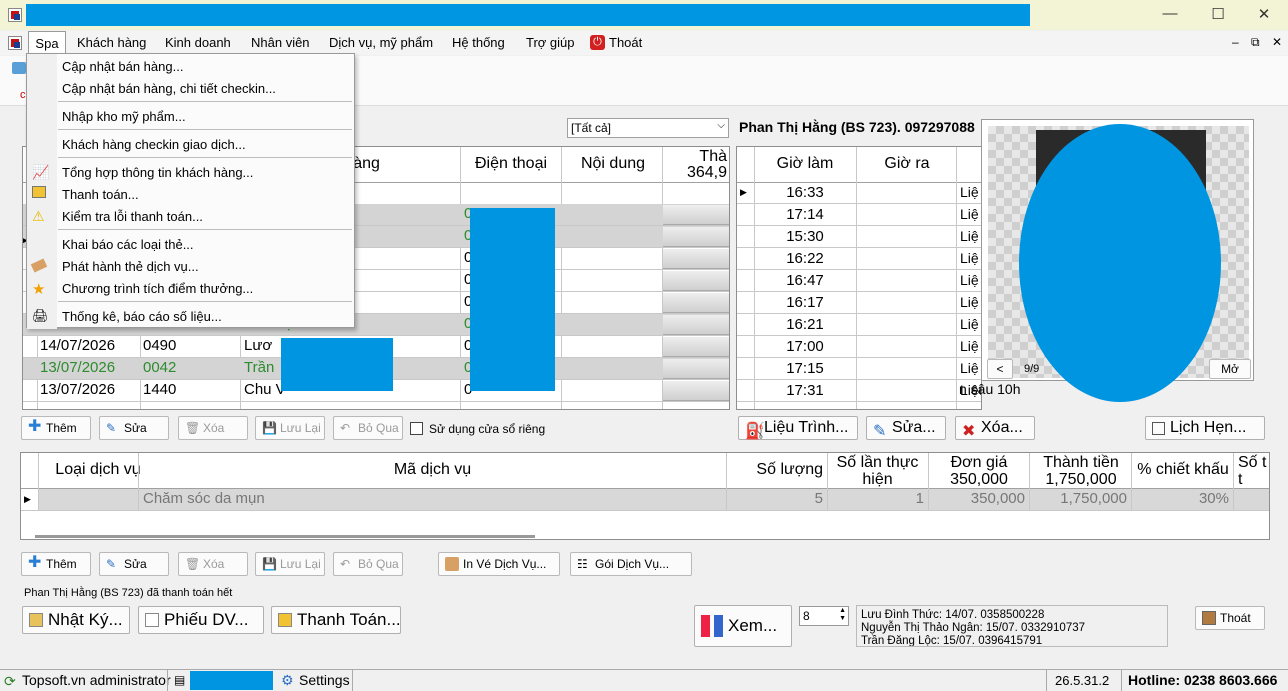 This screenshot has height=691, width=1288. I want to click on menu-spa: Spa, so click(47, 43).